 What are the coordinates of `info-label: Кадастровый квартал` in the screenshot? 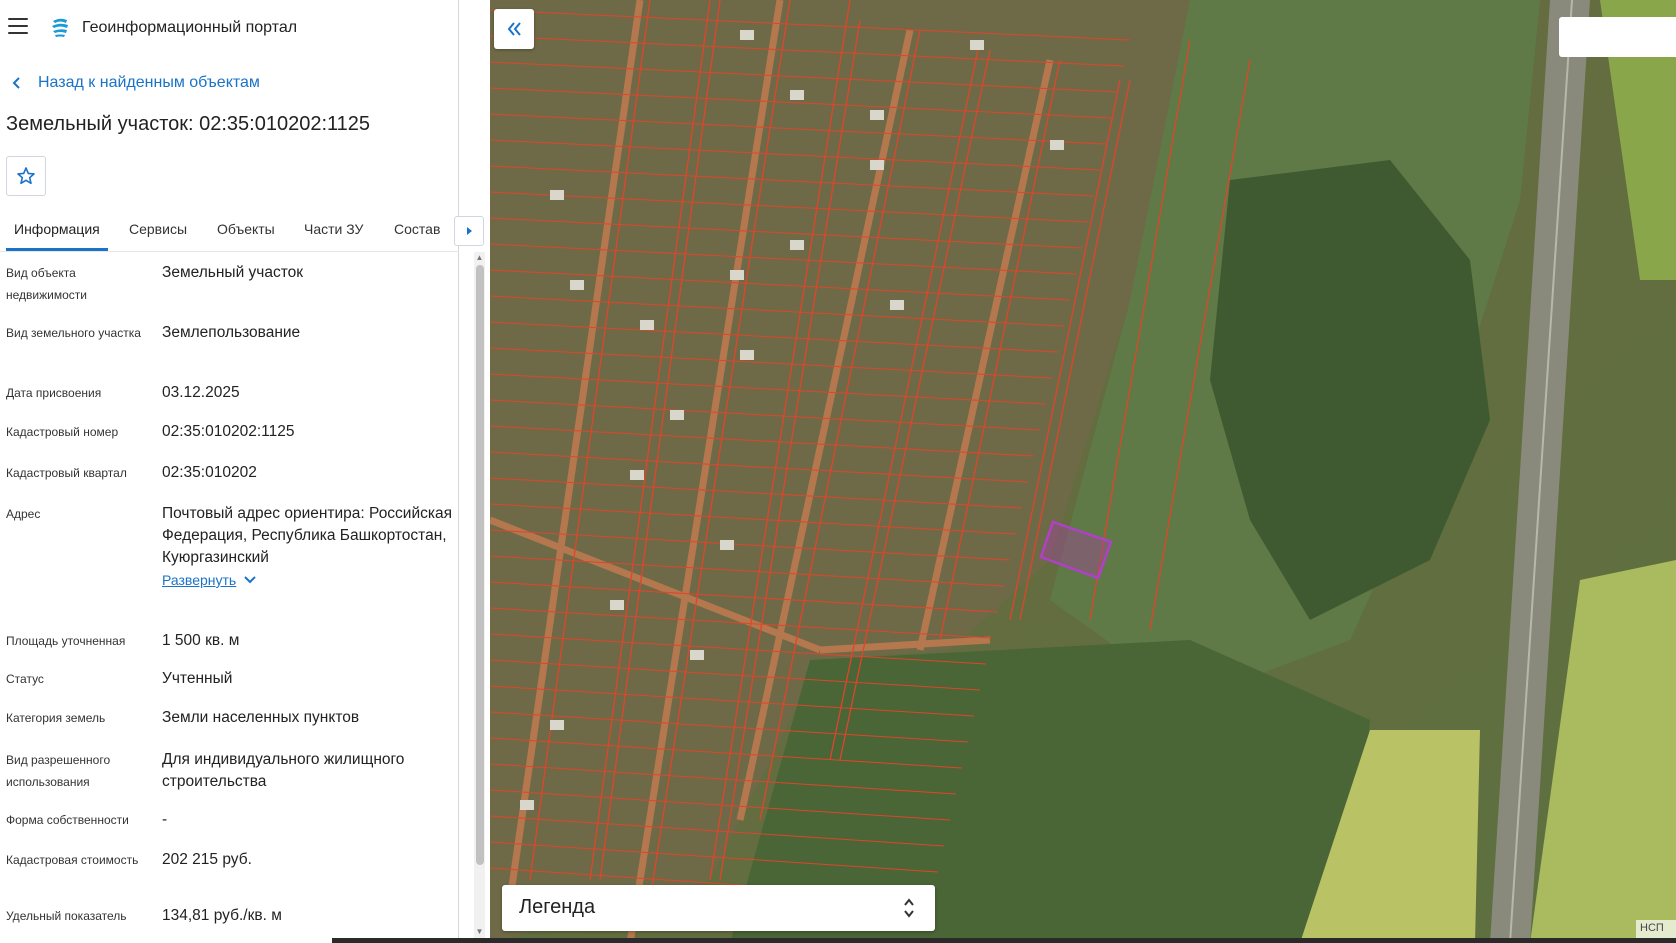 It's located at (66, 473).